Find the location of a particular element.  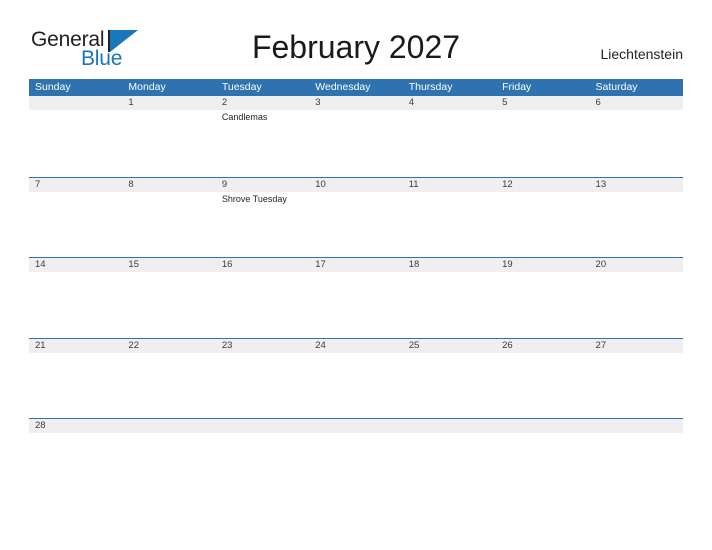

day-number: 14 is located at coordinates (40, 264).